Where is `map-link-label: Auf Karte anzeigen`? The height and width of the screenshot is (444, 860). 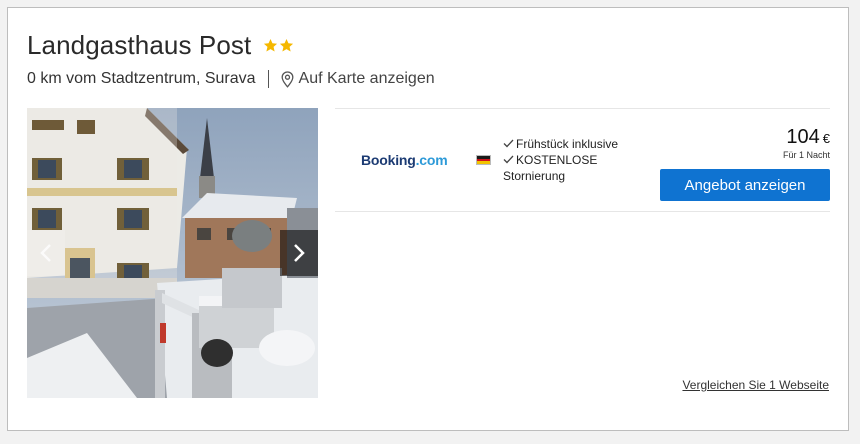 map-link-label: Auf Karte anzeigen is located at coordinates (366, 78).